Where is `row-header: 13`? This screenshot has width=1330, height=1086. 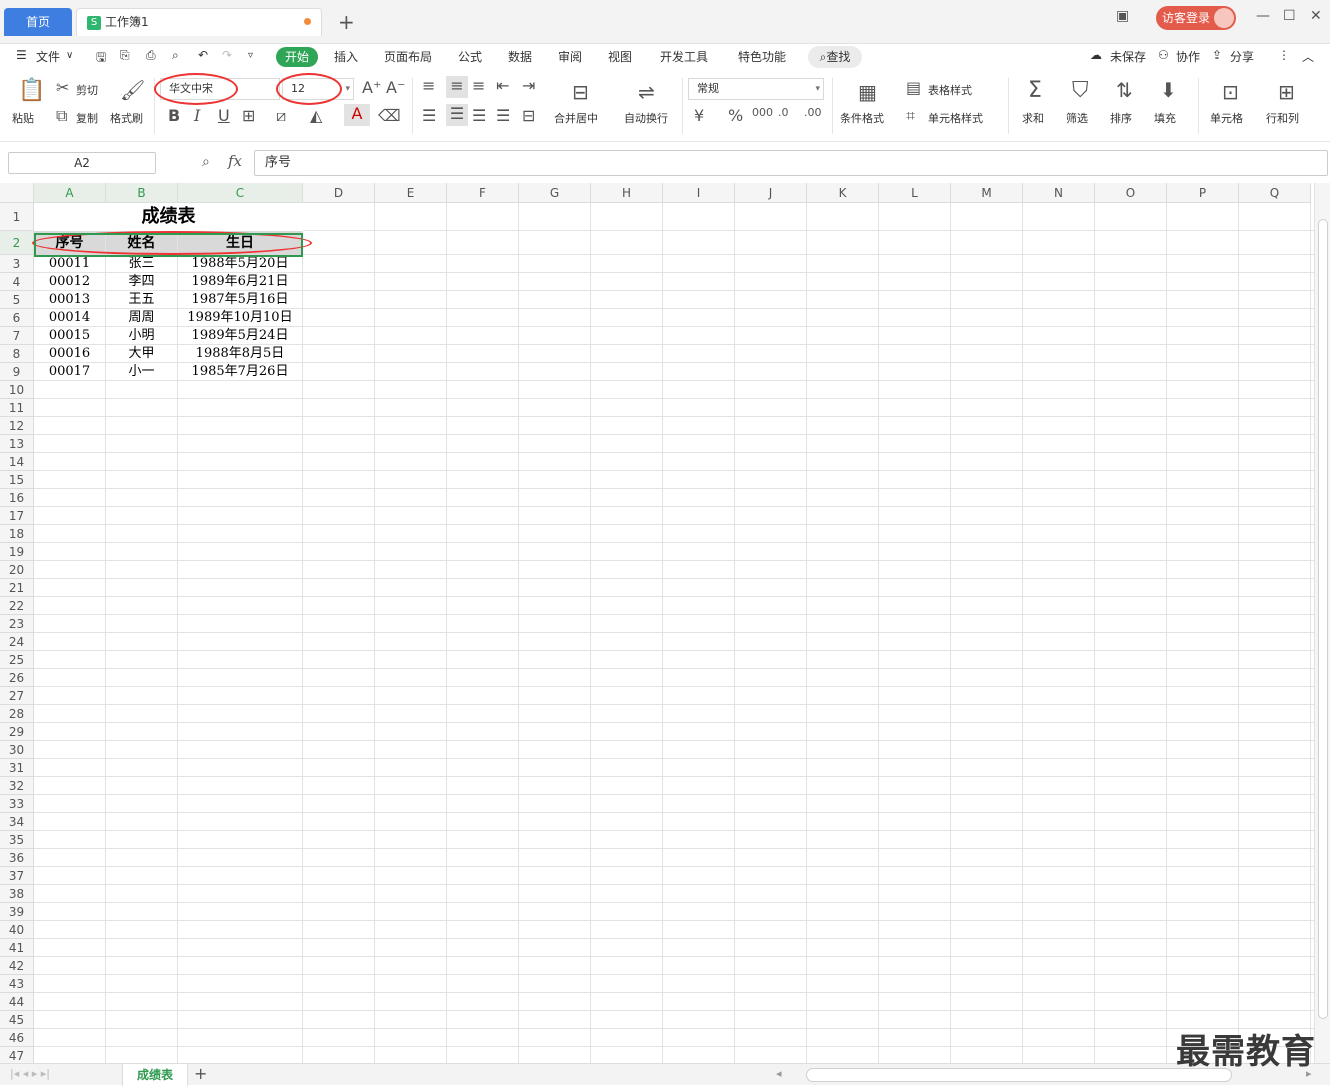 row-header: 13 is located at coordinates (17, 444).